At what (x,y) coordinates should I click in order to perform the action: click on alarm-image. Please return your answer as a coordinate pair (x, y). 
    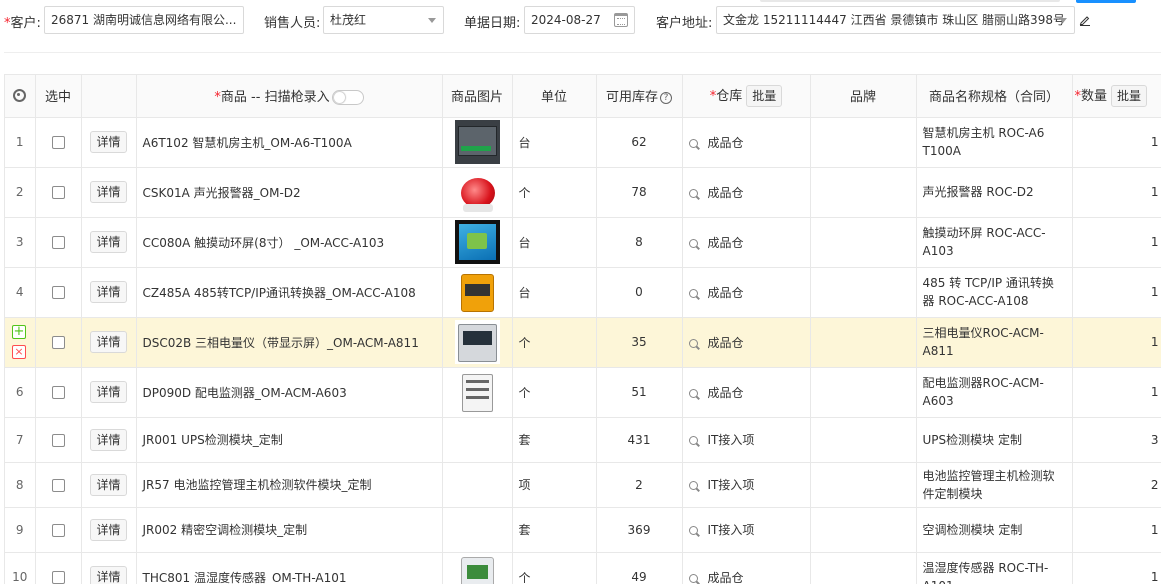
    Looking at the image, I should click on (477, 192).